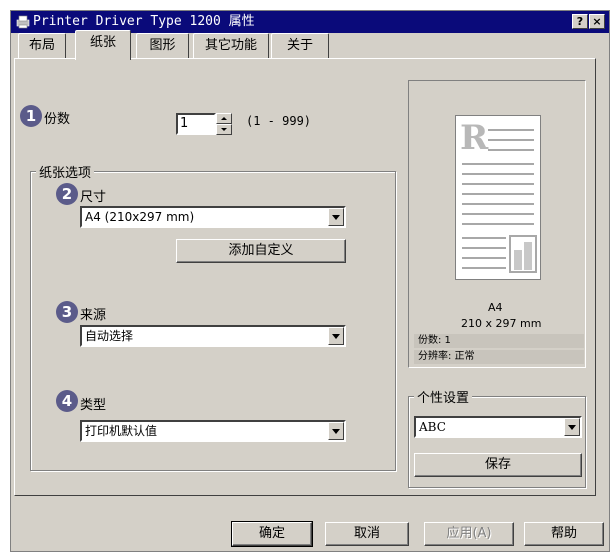  I want to click on preview-copies-line: 份数: 1, so click(499, 341).